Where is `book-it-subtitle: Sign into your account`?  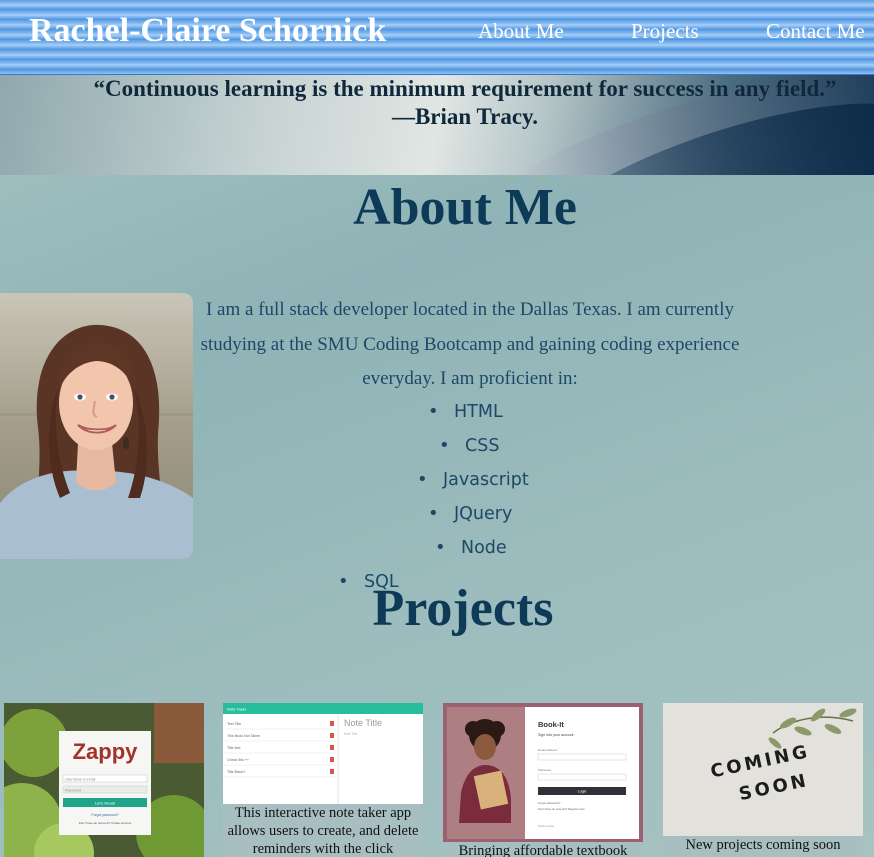
book-it-subtitle: Sign into your account is located at coordinates (556, 735).